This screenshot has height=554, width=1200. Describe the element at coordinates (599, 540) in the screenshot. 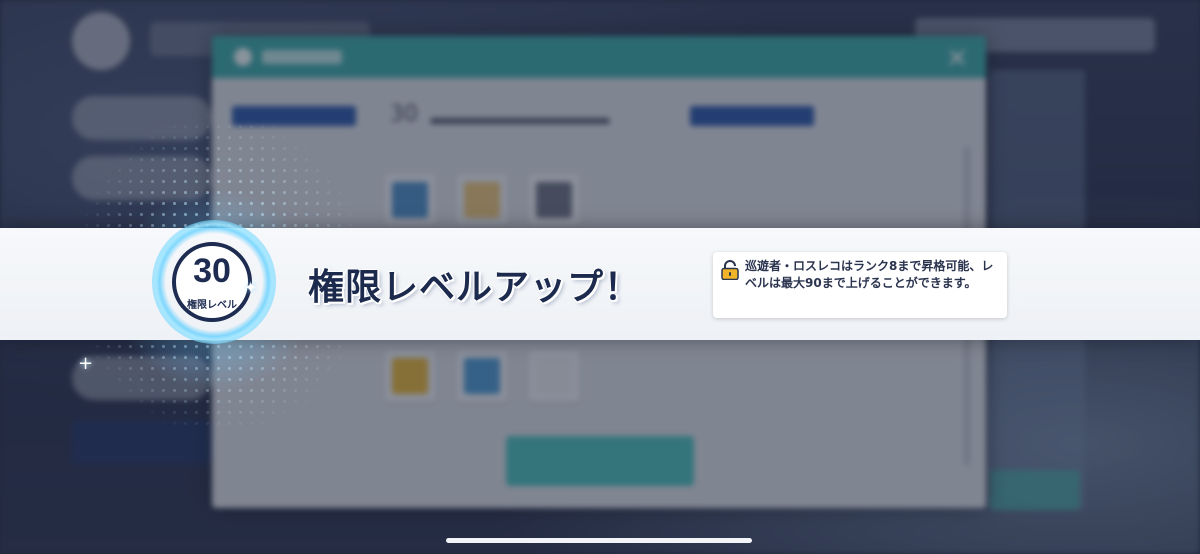

I see `home-indicator` at that location.